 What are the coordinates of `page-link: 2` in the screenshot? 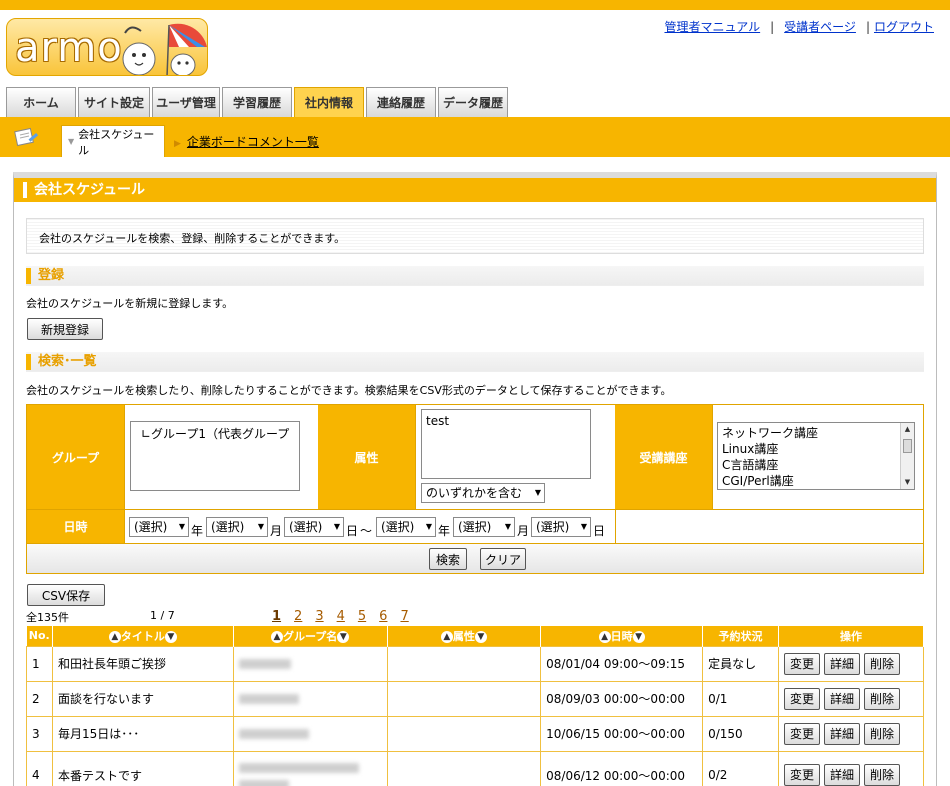 It's located at (298, 616).